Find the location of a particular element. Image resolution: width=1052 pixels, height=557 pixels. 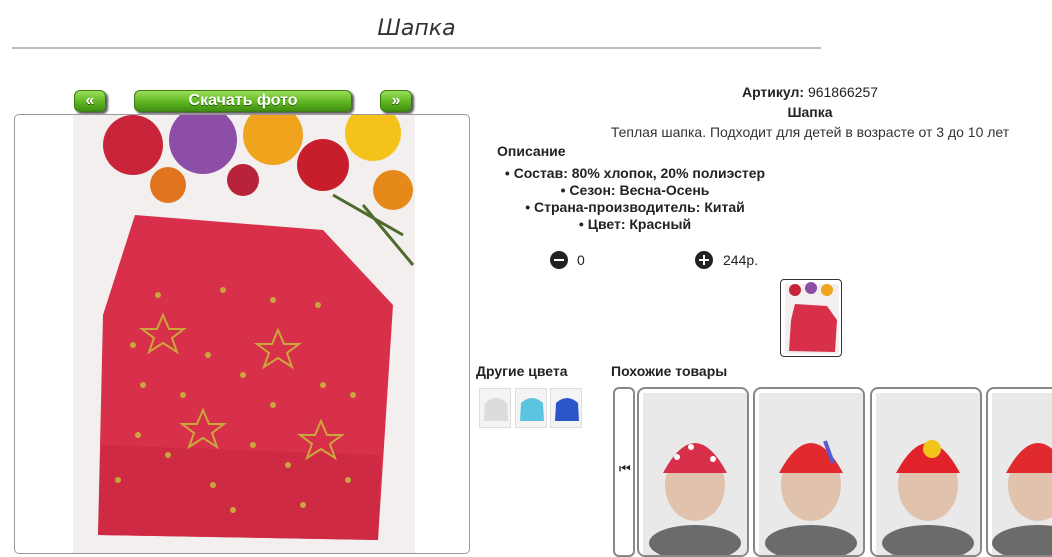

spec-item: • Состав: 80% хлопок, 20% полиэстер is located at coordinates (635, 173).